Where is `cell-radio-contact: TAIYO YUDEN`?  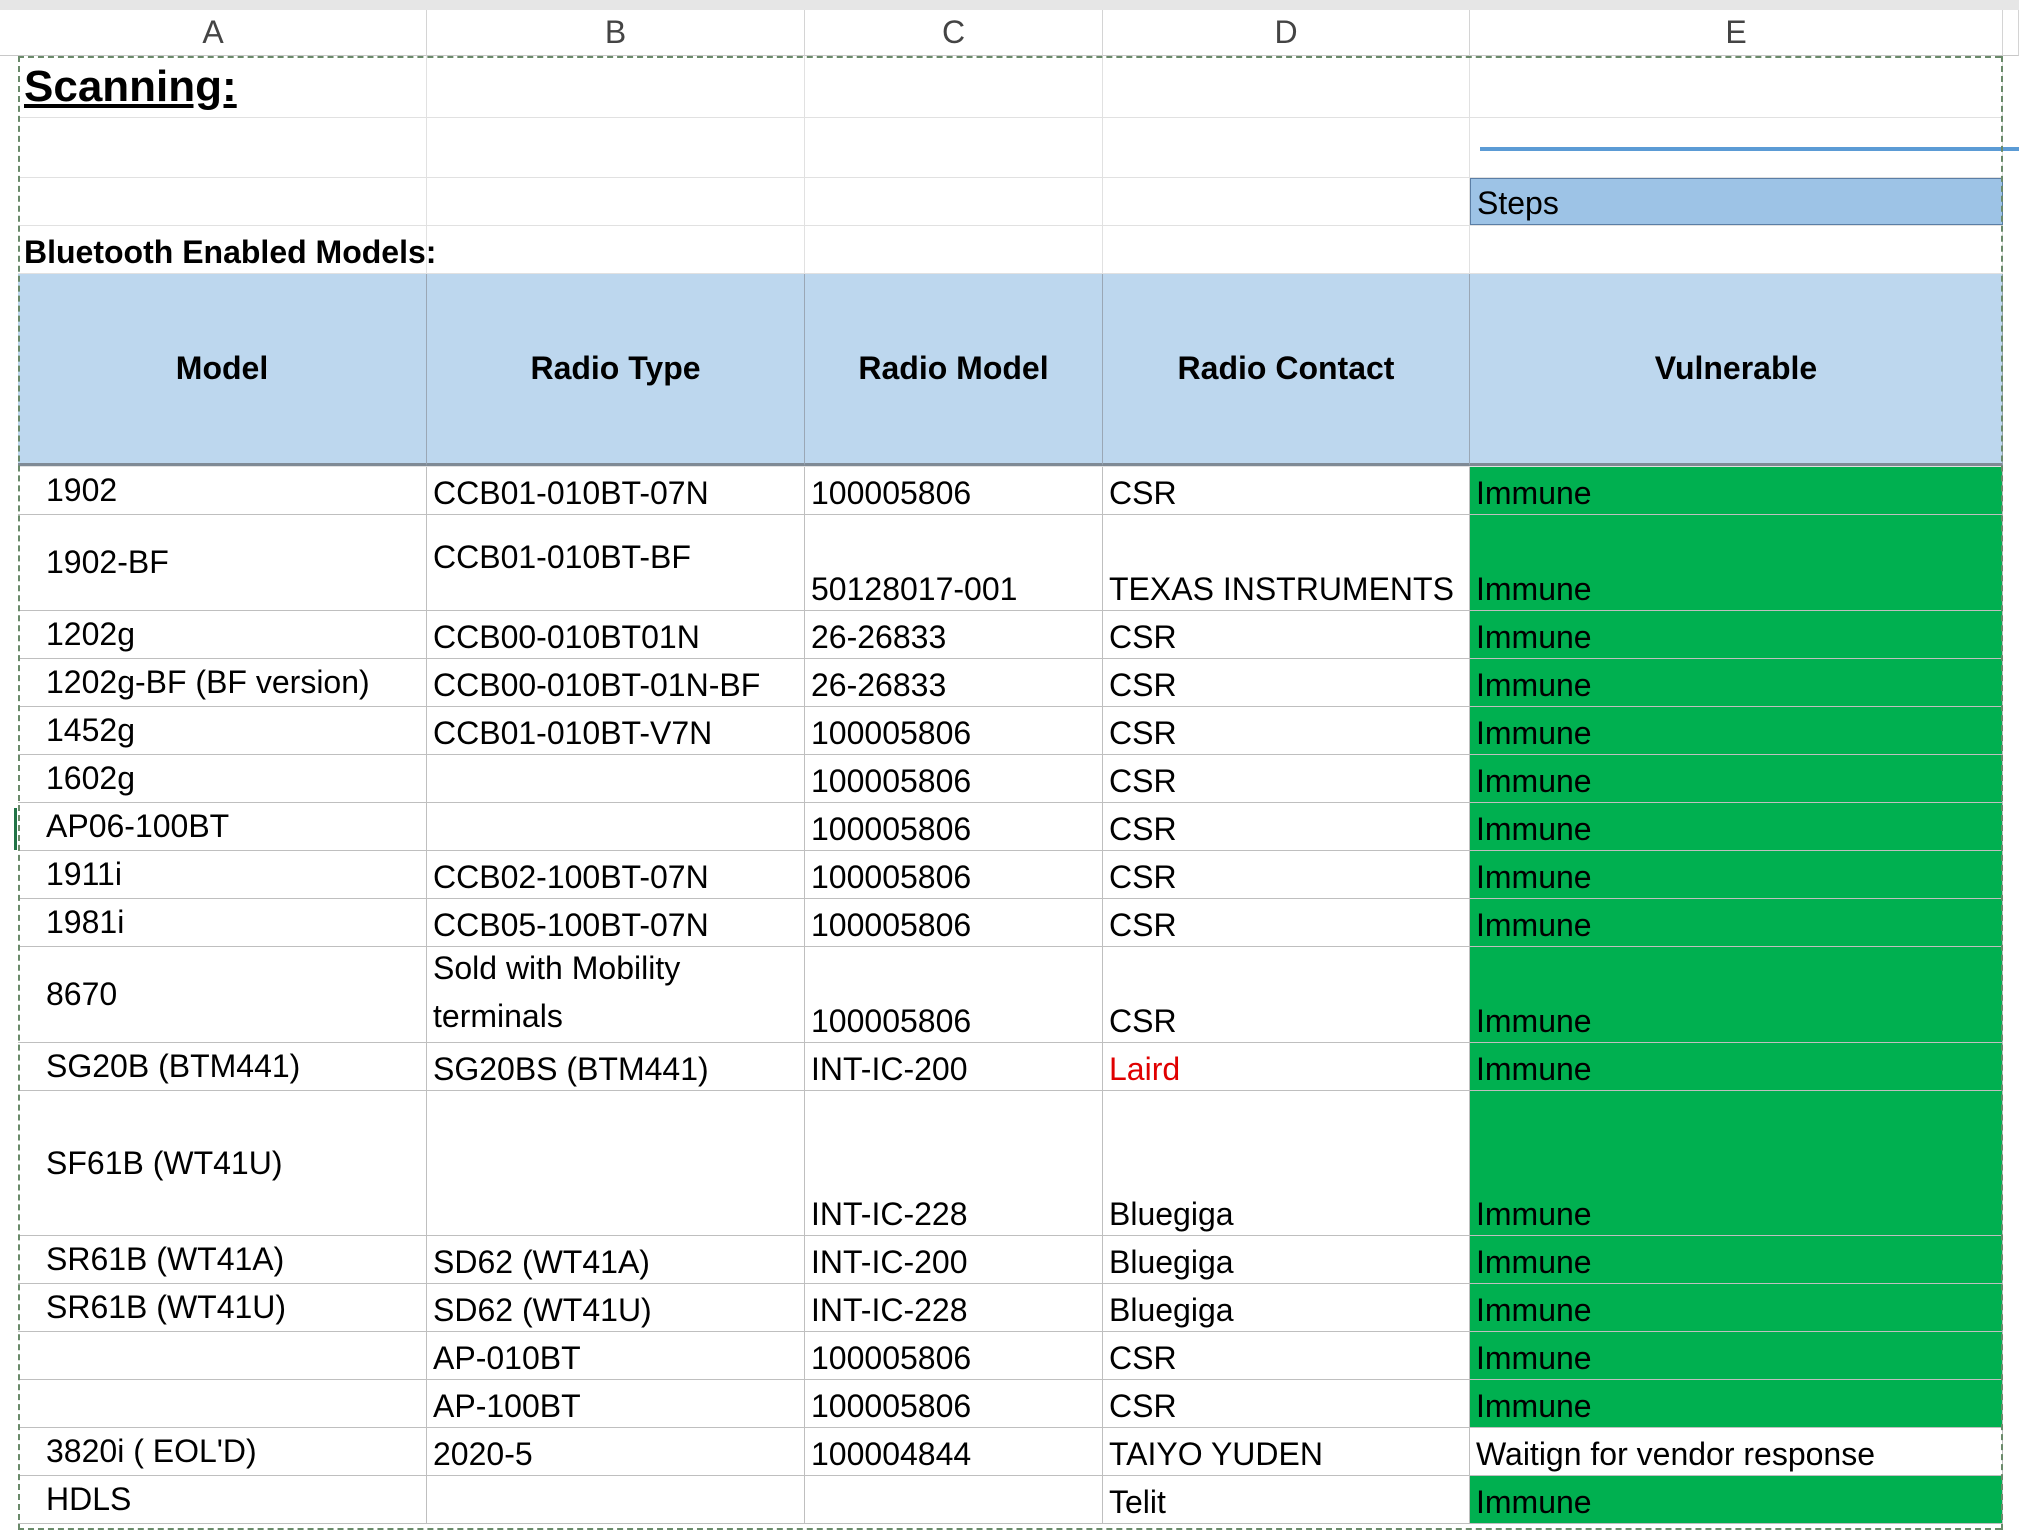 cell-radio-contact: TAIYO YUDEN is located at coordinates (1286, 1451).